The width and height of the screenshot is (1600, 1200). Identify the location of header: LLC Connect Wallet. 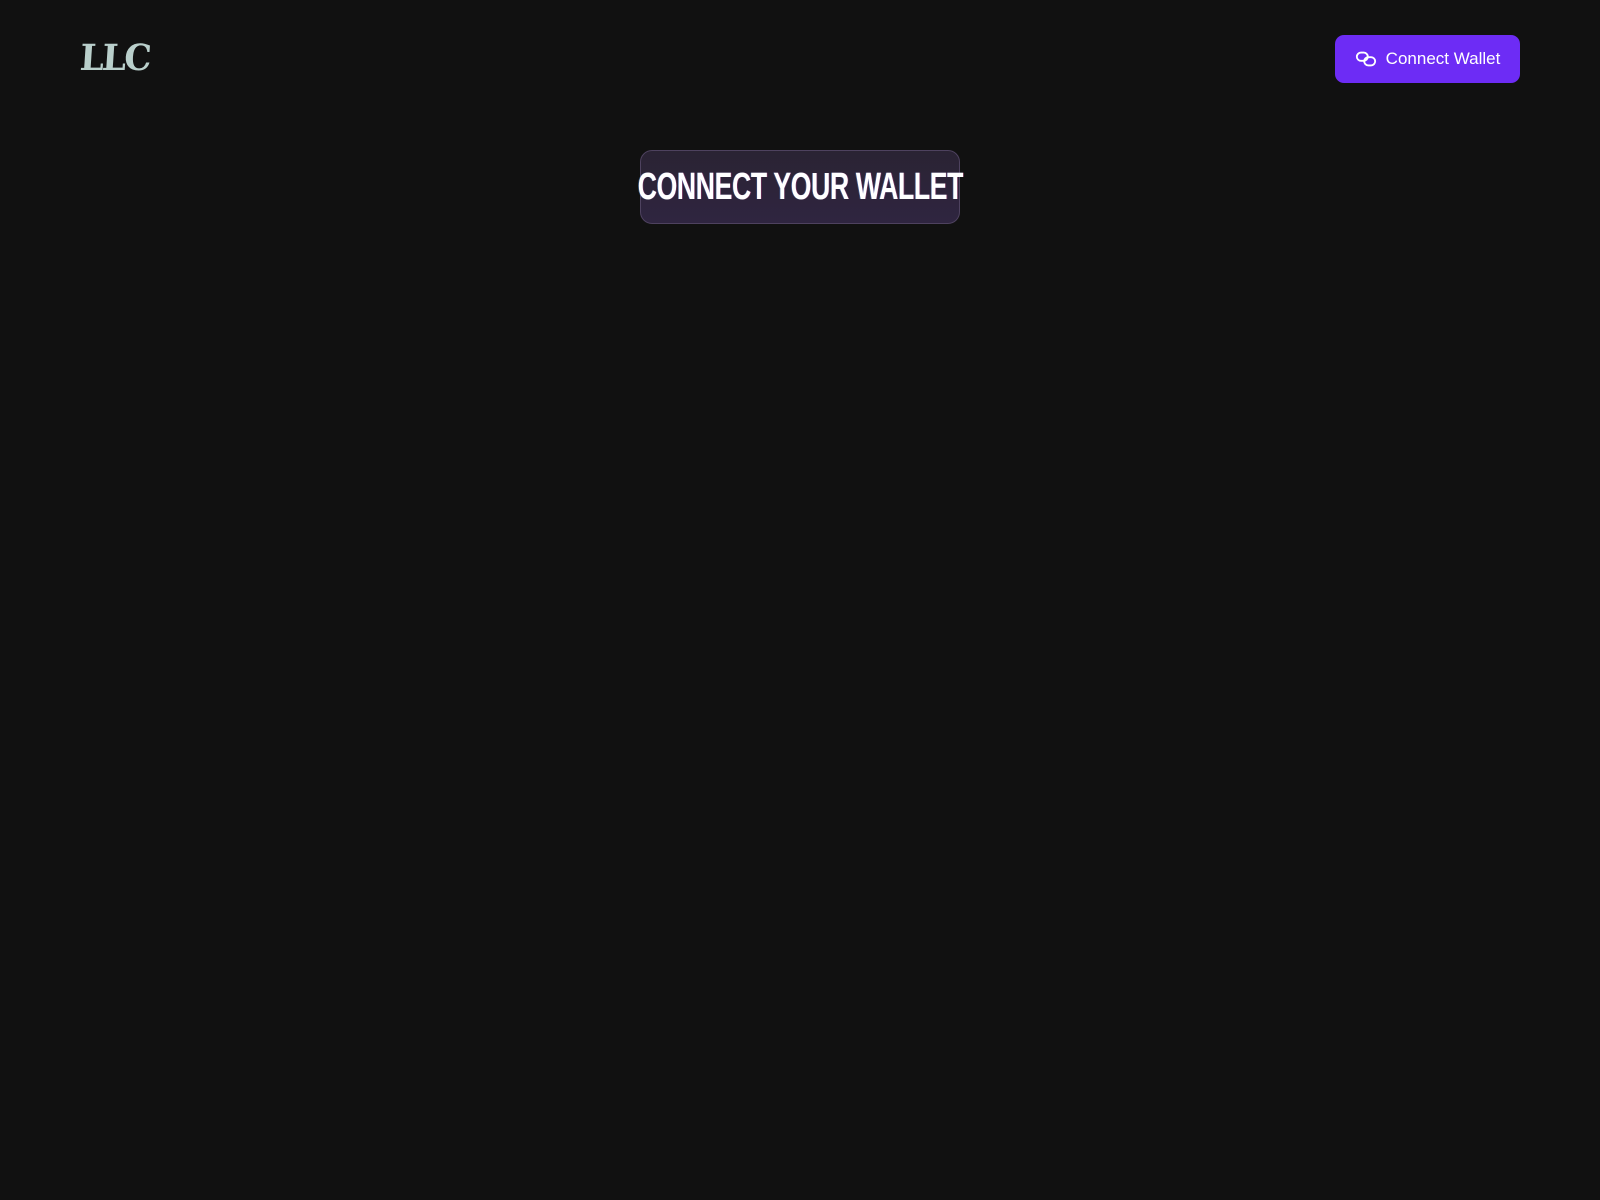
(800, 60).